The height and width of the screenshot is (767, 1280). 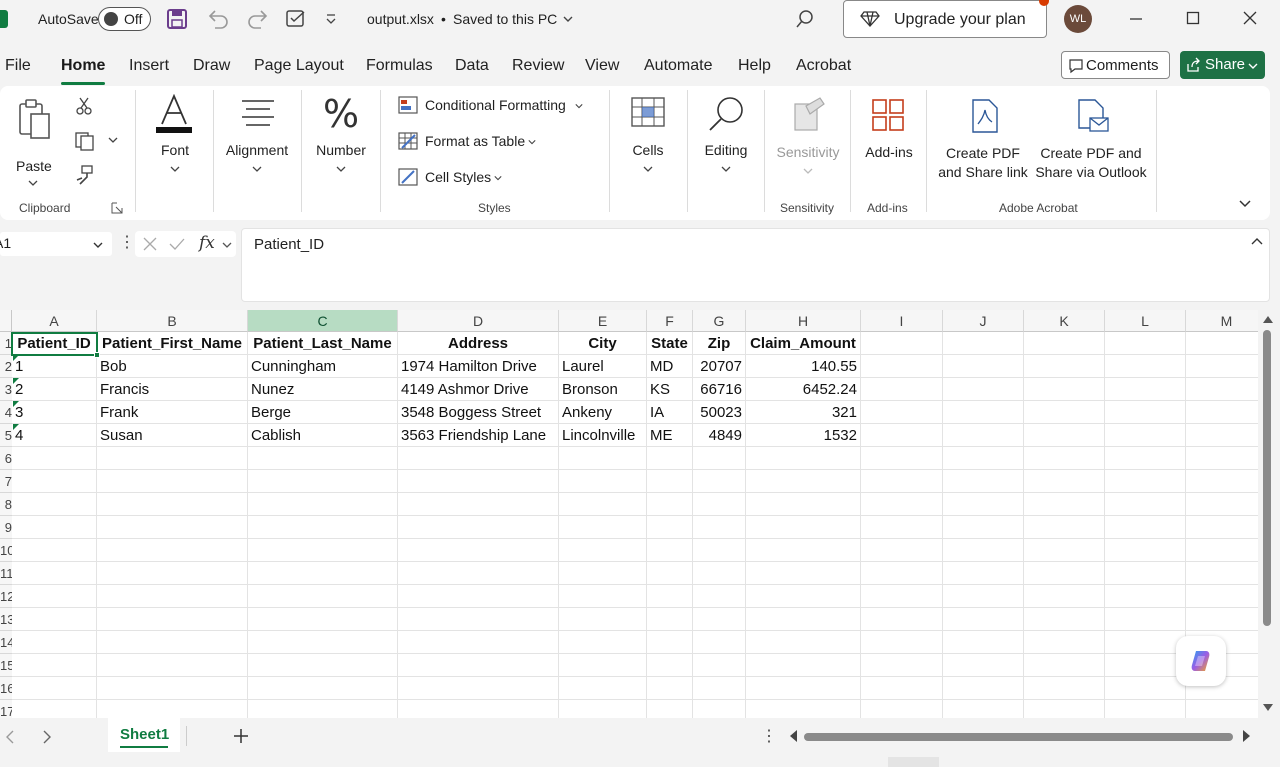 What do you see at coordinates (1091, 144) in the screenshot?
I see `create-pdf-outlook-button: Create PDF and Share via Outlook` at bounding box center [1091, 144].